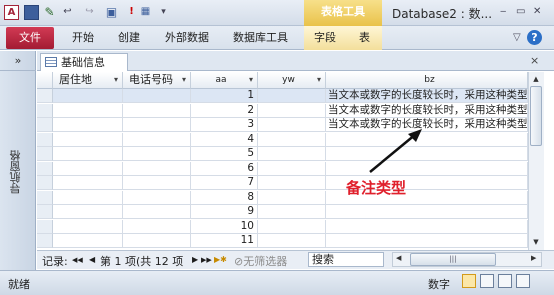  I want to click on vertical-scroll-thumb, so click(536, 116).